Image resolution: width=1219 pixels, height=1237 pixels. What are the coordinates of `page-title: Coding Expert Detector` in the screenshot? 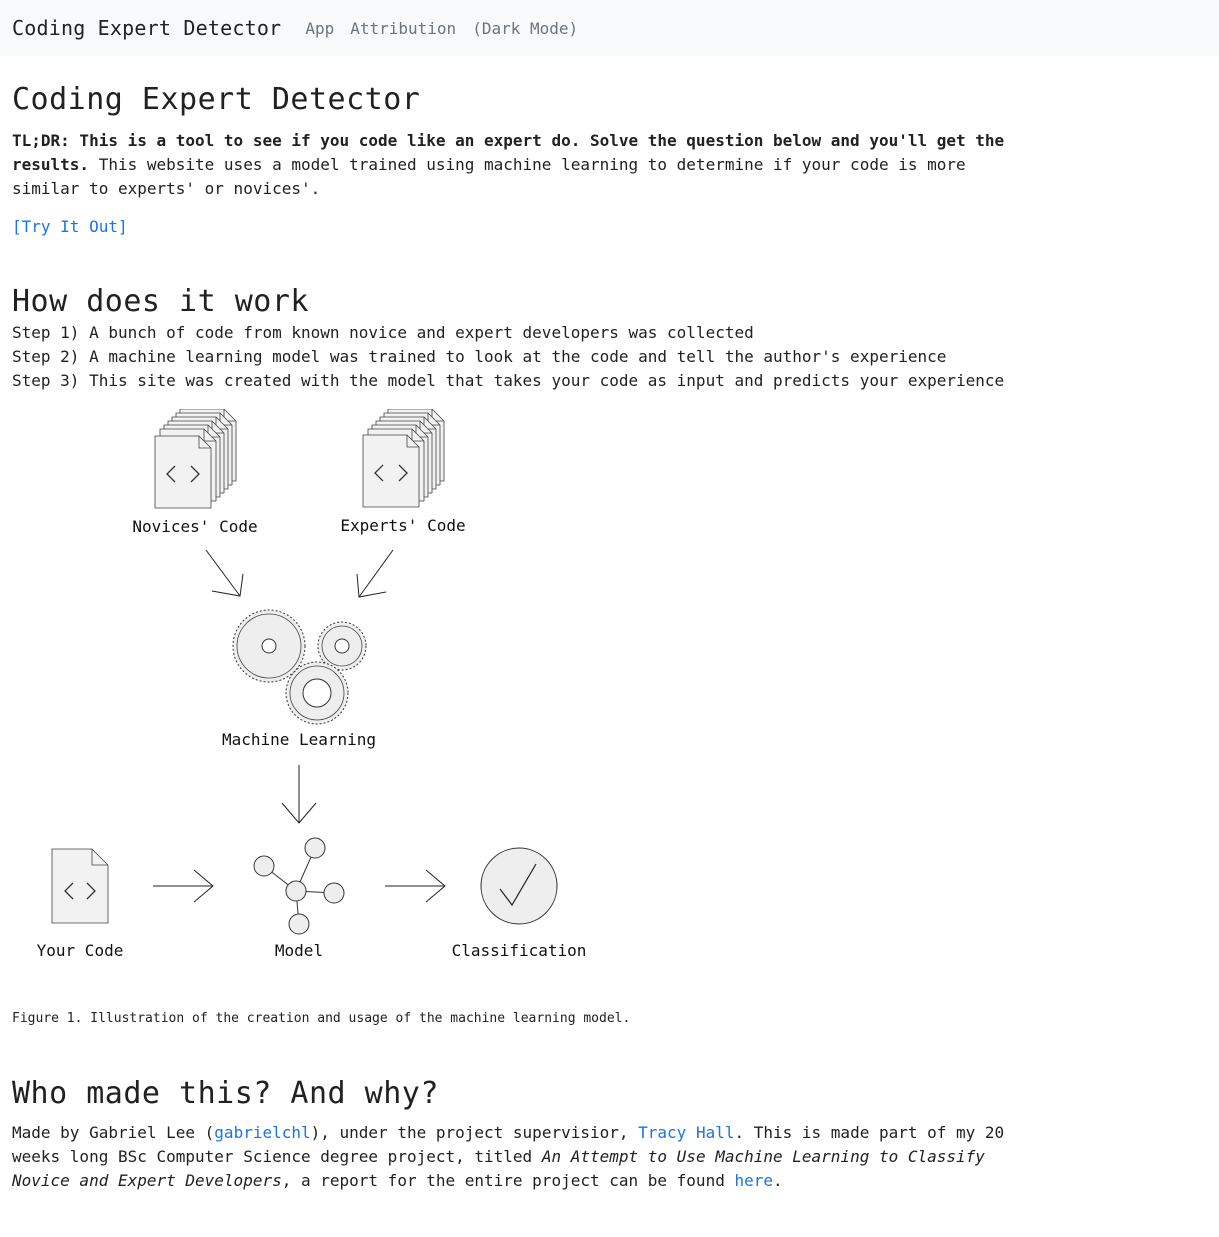 It's located at (216, 99).